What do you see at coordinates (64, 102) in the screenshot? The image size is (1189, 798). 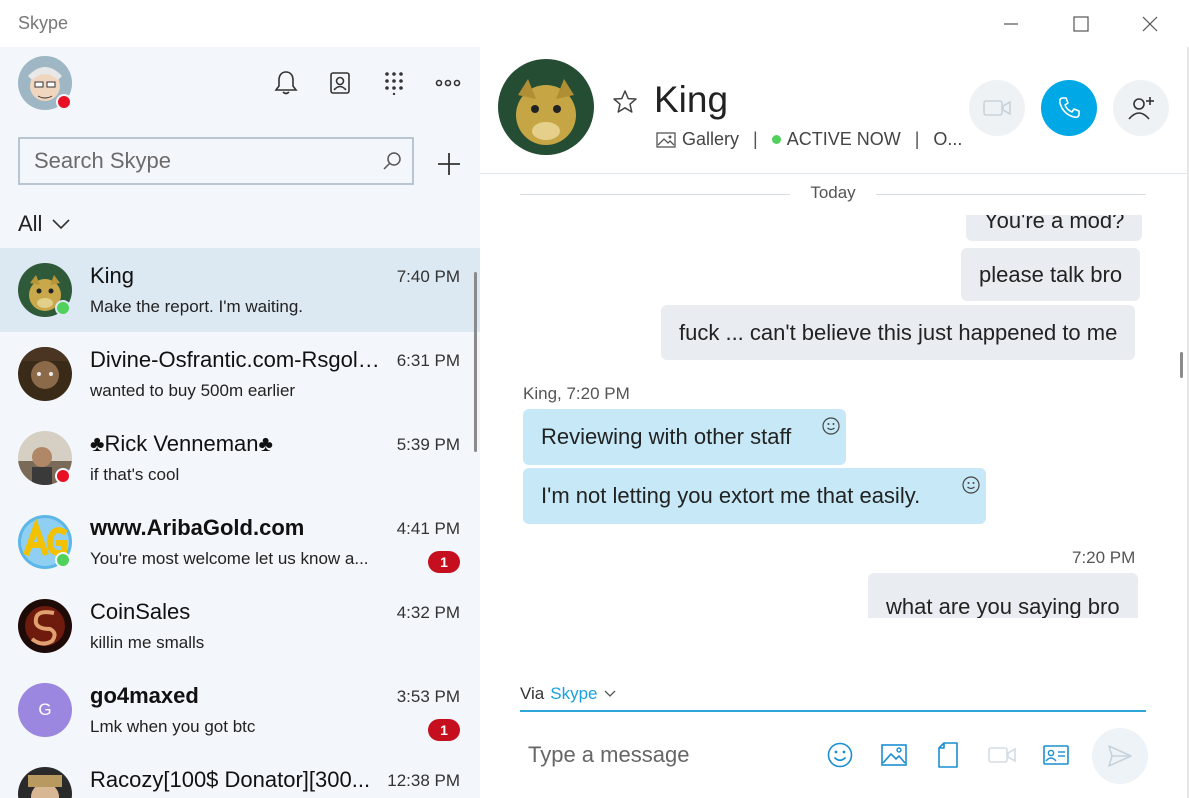 I see `my-status-indicator` at bounding box center [64, 102].